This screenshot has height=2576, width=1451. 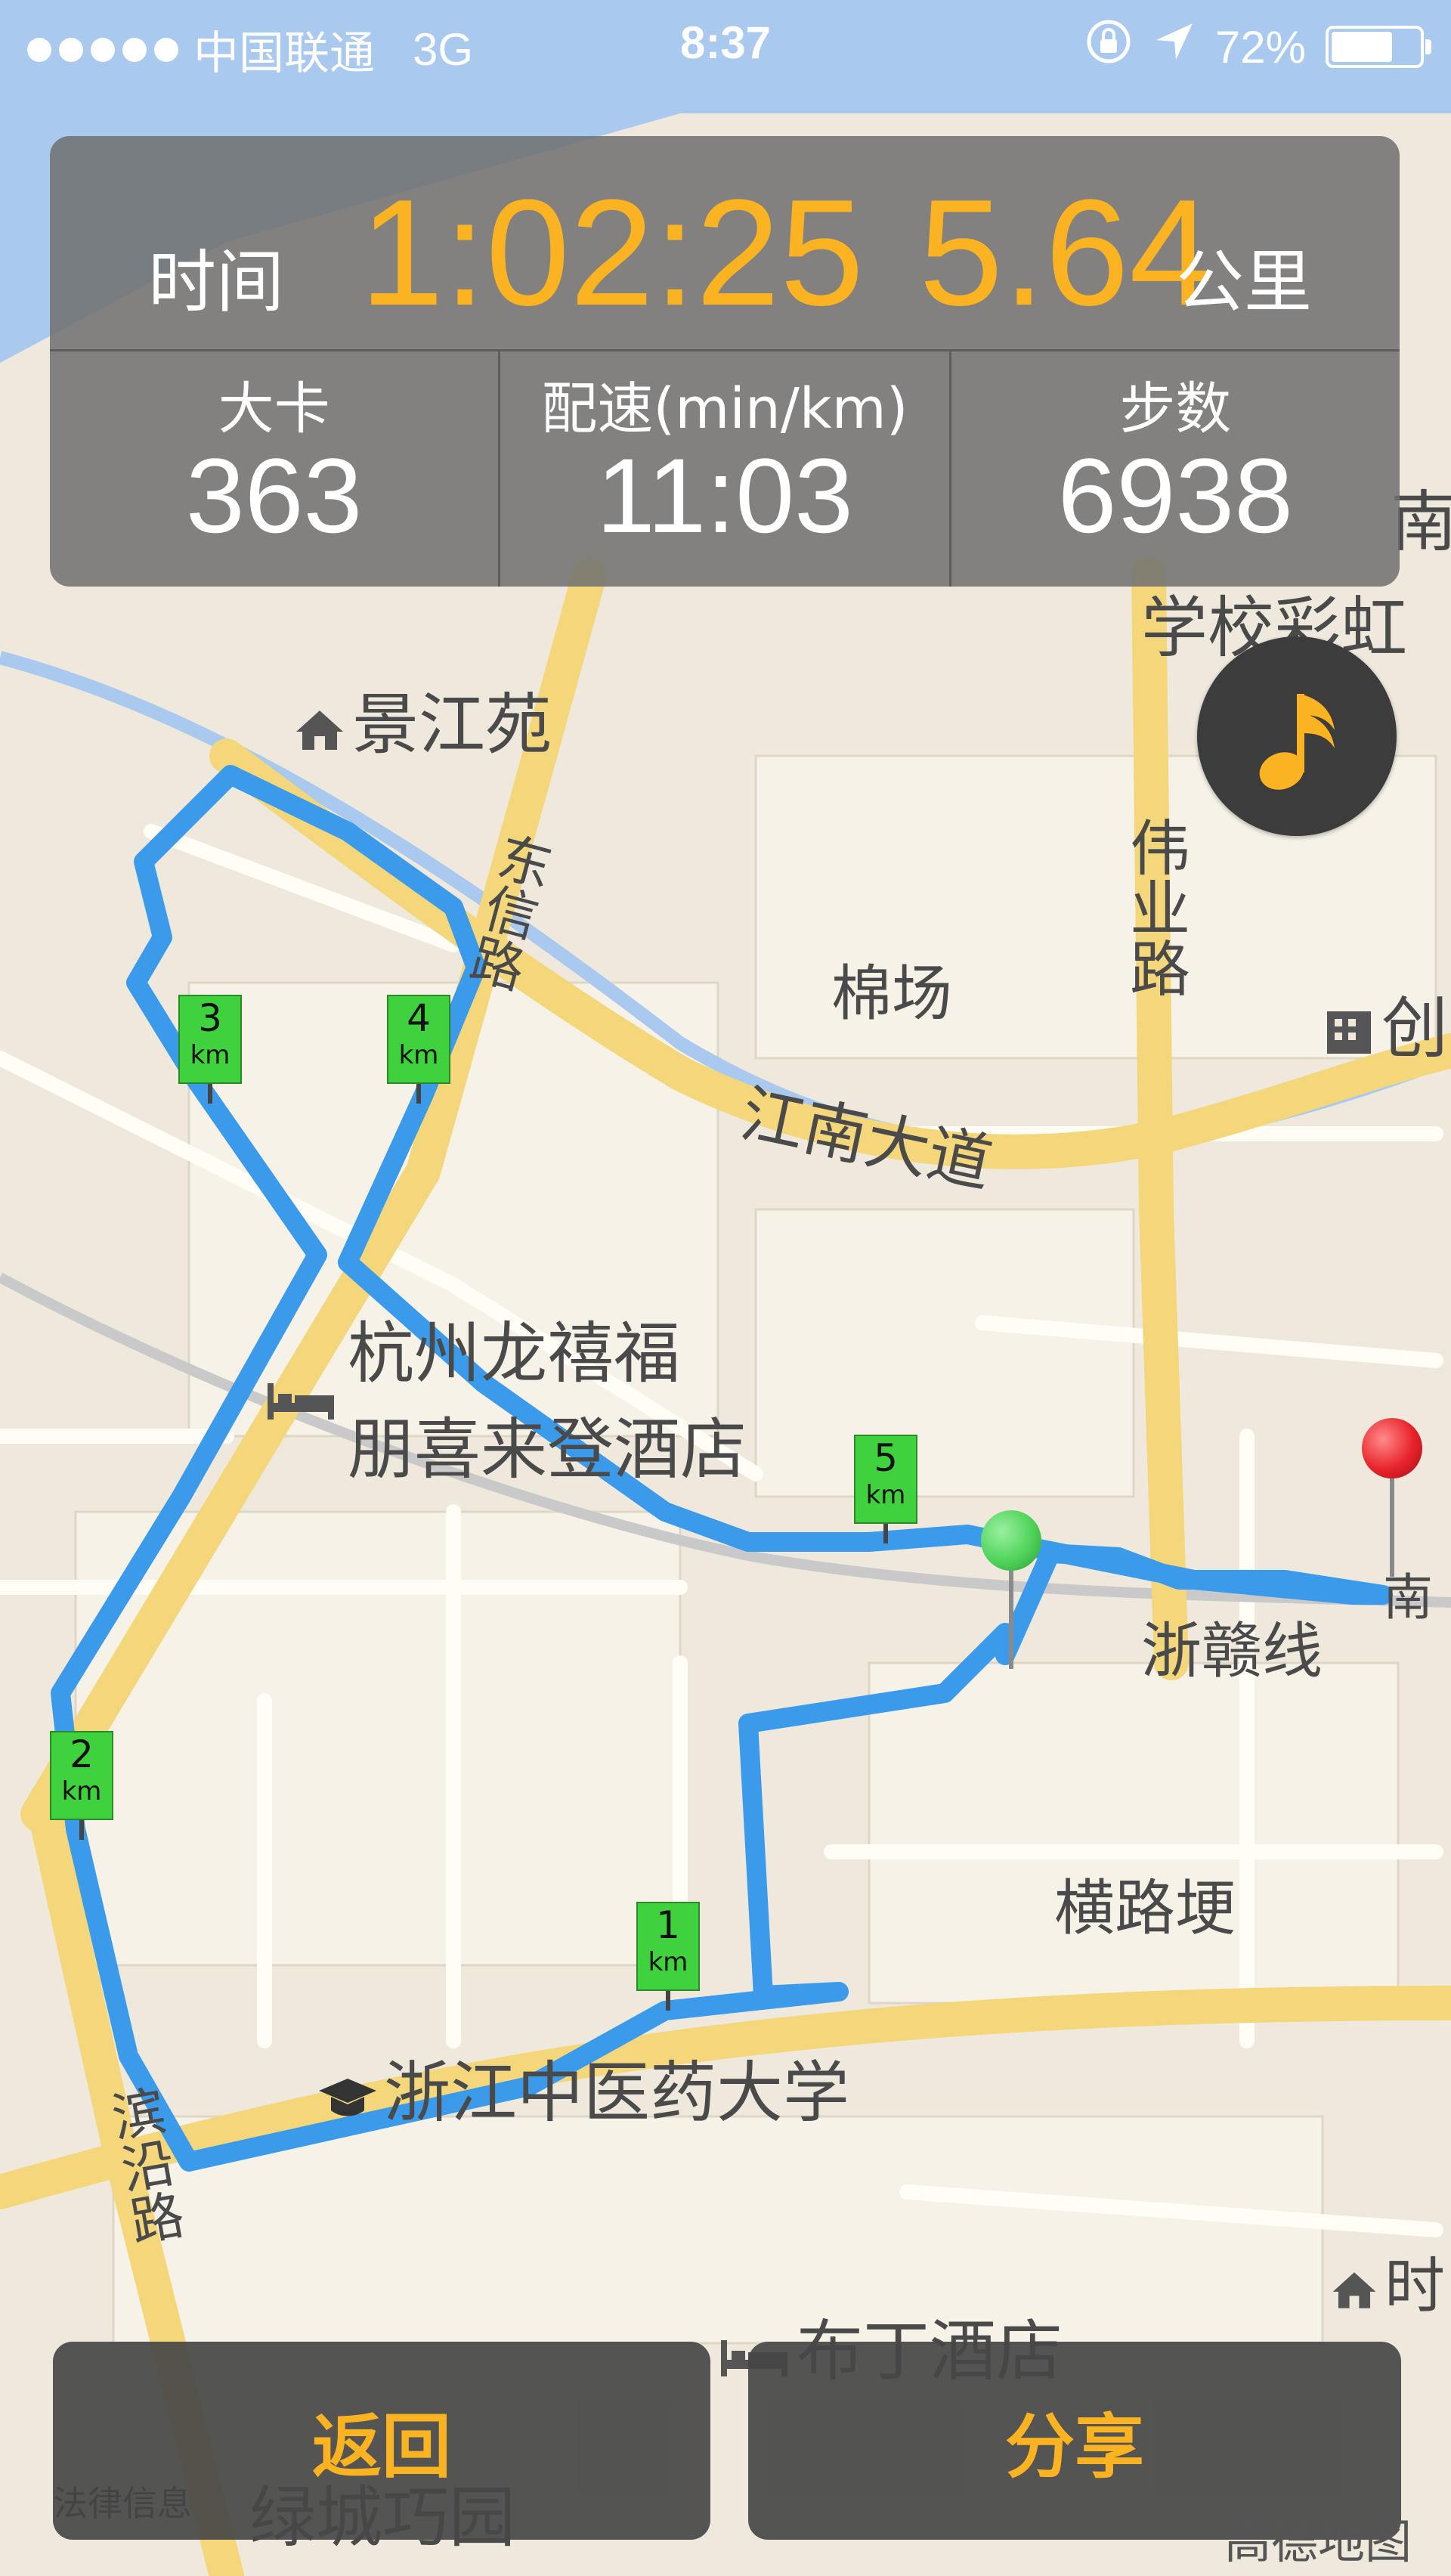 I want to click on music-note-icon, so click(x=1297, y=742).